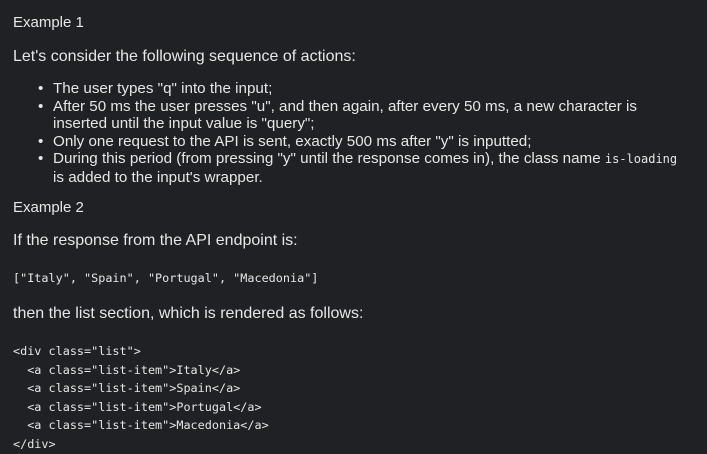 The image size is (707, 454). What do you see at coordinates (48, 207) in the screenshot?
I see `example-2-heading: Example 2` at bounding box center [48, 207].